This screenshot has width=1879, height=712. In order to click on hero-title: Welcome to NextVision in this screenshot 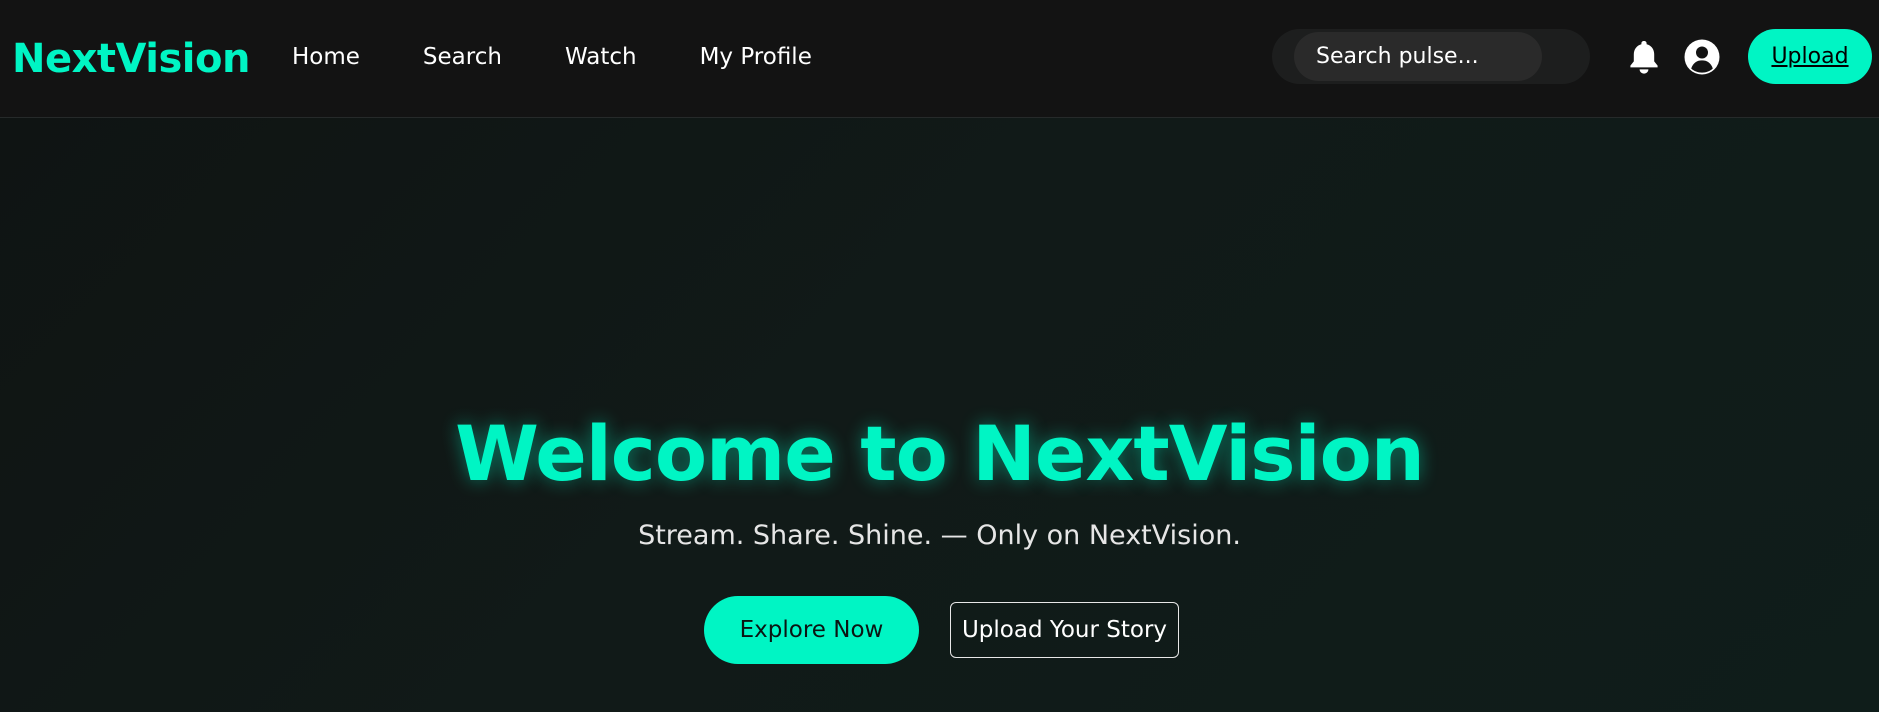, I will do `click(940, 453)`.